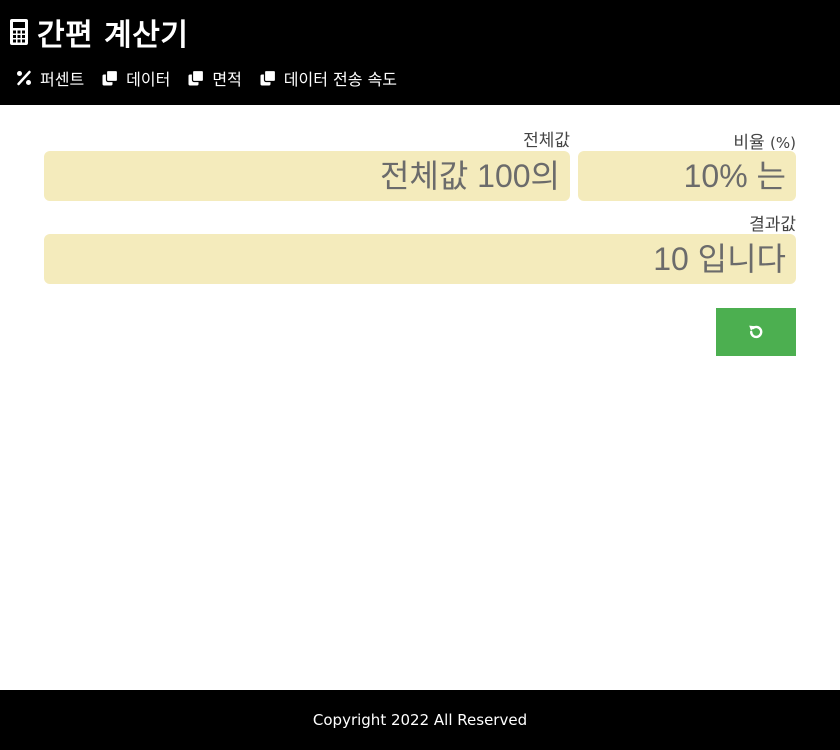 This screenshot has height=750, width=840. I want to click on ratio-label: 비율 (%), so click(687, 140).